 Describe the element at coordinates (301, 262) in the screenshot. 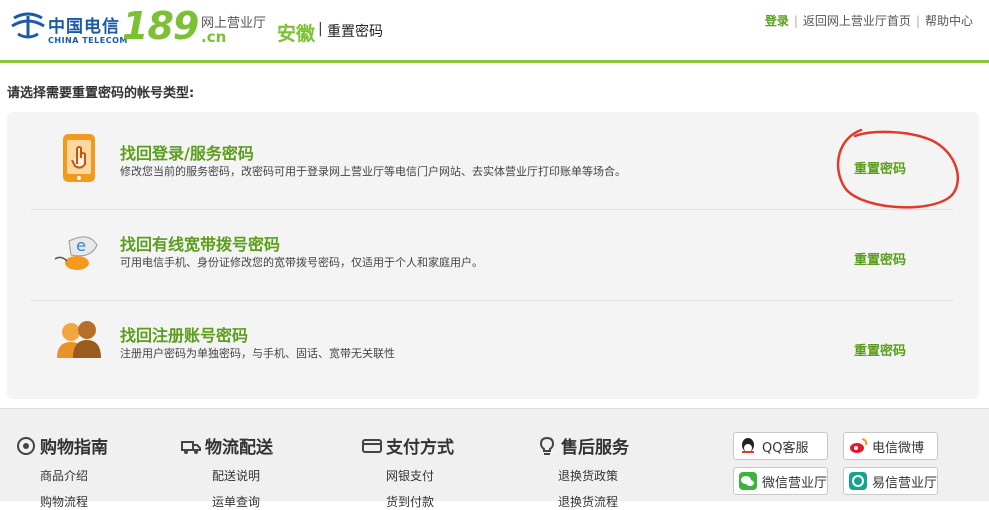

I see `option-desc: 可用电信手机、身份证修改您的宽带拨号密码，仅适用于个人和家庭用户。` at that location.